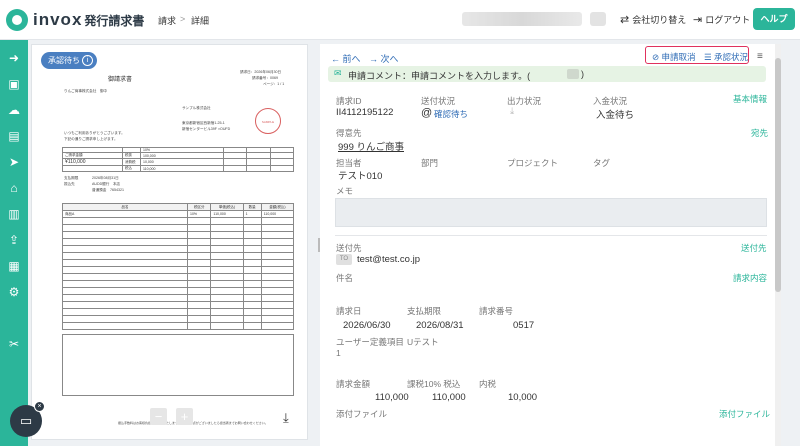  What do you see at coordinates (384, 58) in the screenshot?
I see `next-link: → 次へ` at bounding box center [384, 58].